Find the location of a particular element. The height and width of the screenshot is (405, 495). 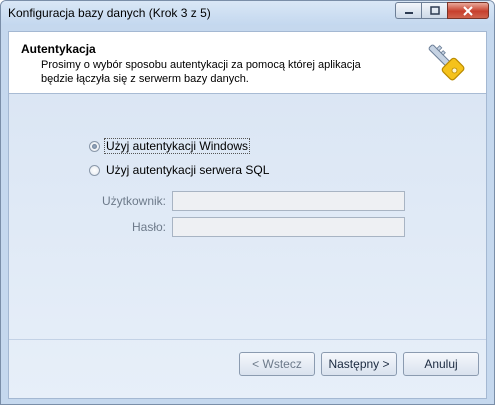

minimize-button is located at coordinates (408, 10).